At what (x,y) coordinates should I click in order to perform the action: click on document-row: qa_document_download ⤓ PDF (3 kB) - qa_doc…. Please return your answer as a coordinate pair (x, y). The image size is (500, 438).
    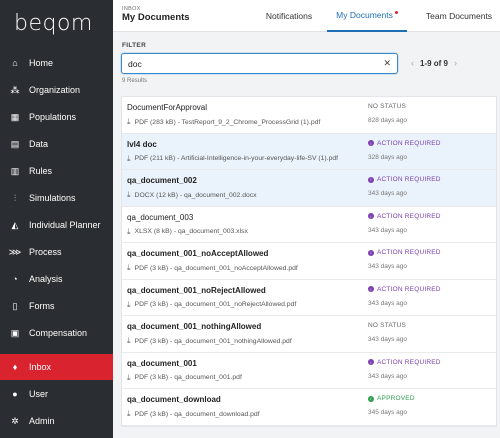
    Looking at the image, I should click on (309, 407).